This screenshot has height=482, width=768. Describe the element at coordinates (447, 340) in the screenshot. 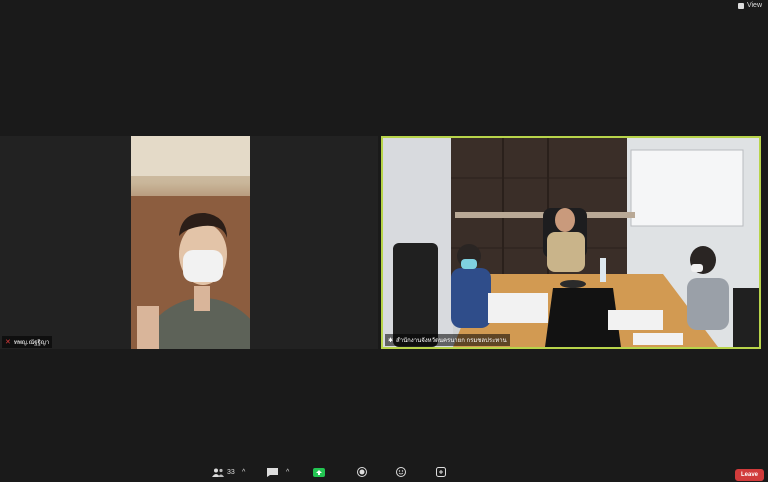

I see `participant-name-label-2: ✱ สำนักงานจังหวัดนครนายก กรมชลประทาน` at that location.